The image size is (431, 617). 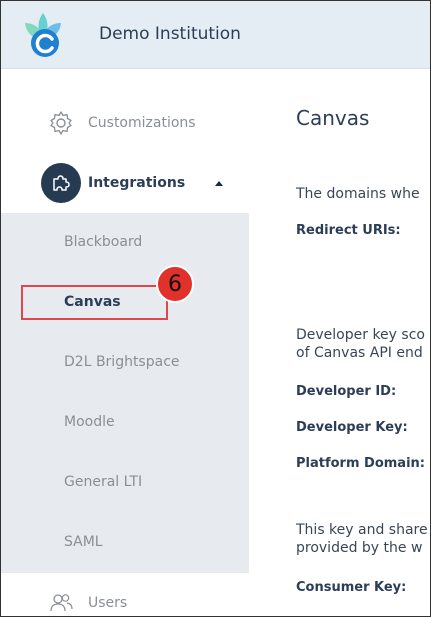 I want to click on app-header: Demo Institution, so click(x=215, y=35).